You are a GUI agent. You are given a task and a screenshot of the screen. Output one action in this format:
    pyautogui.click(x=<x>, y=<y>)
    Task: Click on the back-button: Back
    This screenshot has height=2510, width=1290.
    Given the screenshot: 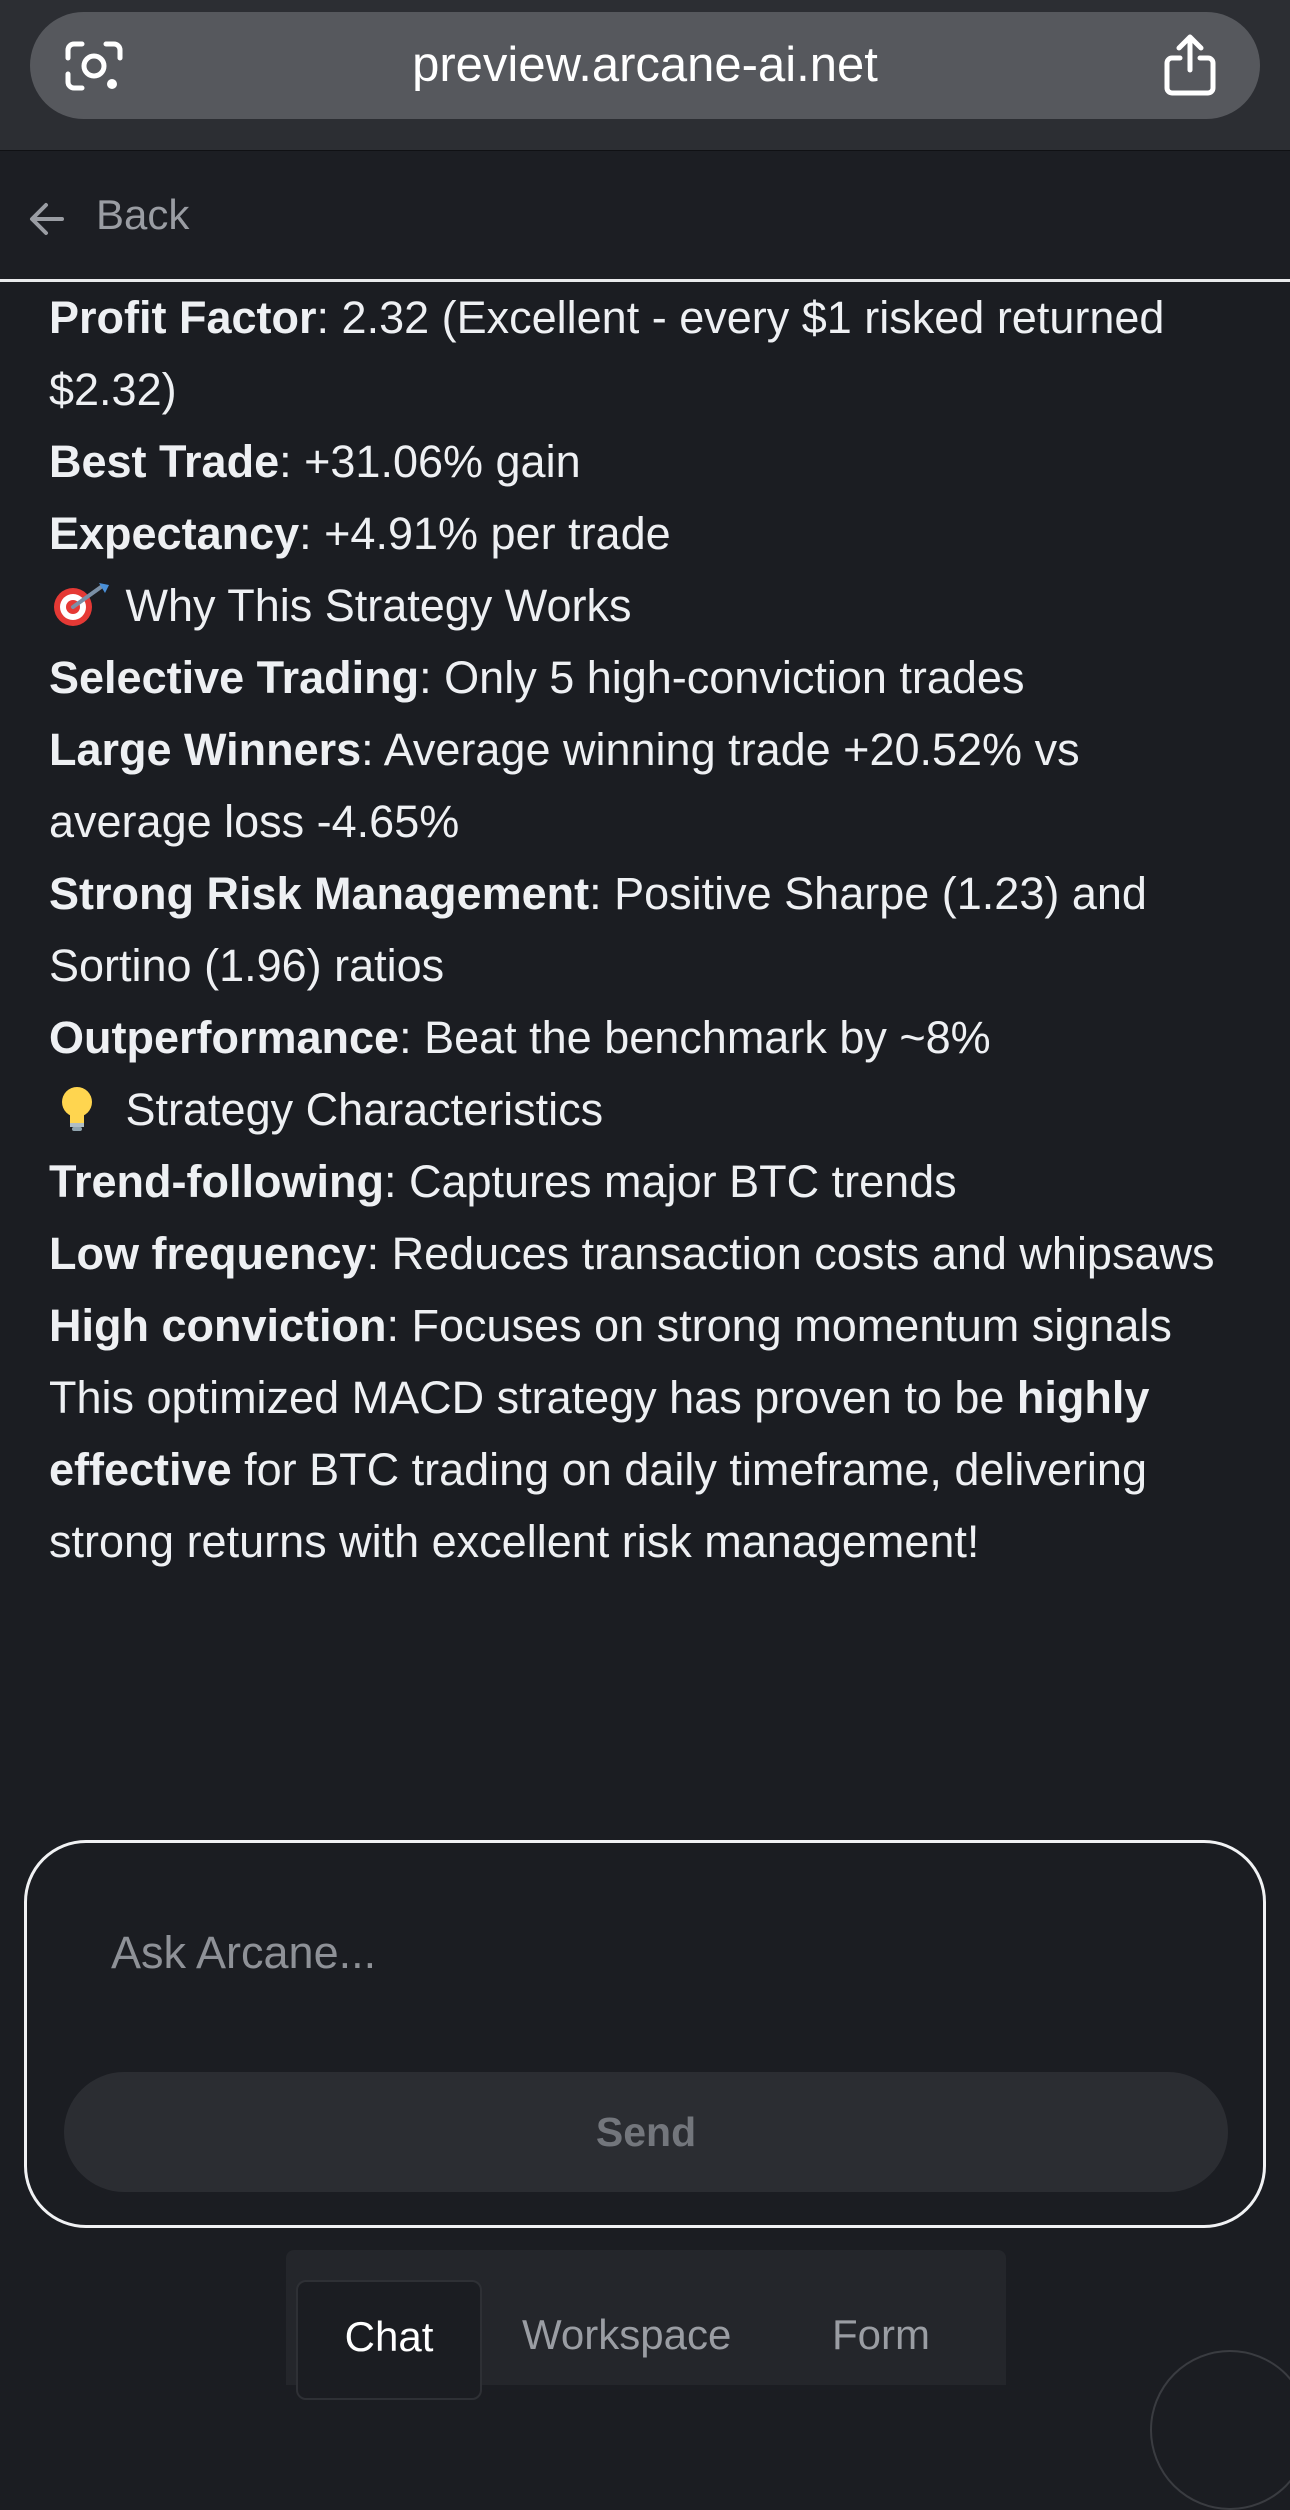 What is the action you would take?
    pyautogui.click(x=142, y=215)
    